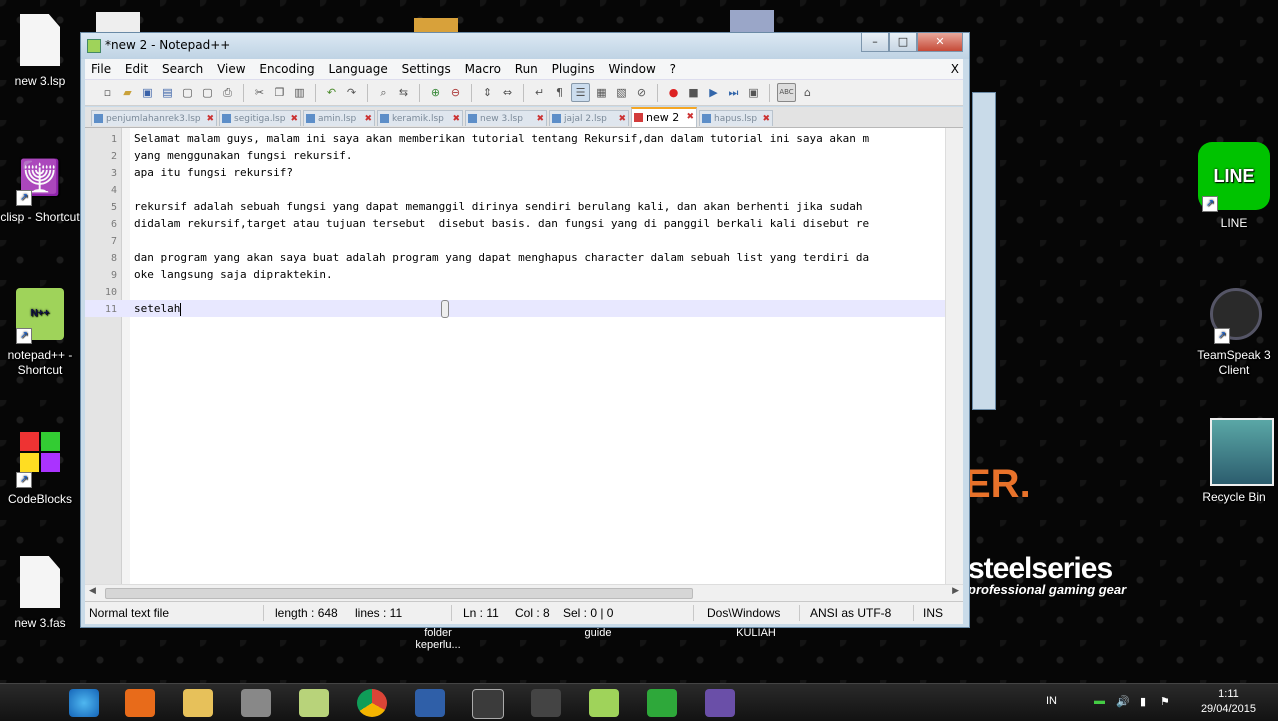 Image resolution: width=1278 pixels, height=721 pixels. Describe the element at coordinates (40, 465) in the screenshot. I see `desktop-icon-codeblocks: ↗ CodeBlocks` at that location.